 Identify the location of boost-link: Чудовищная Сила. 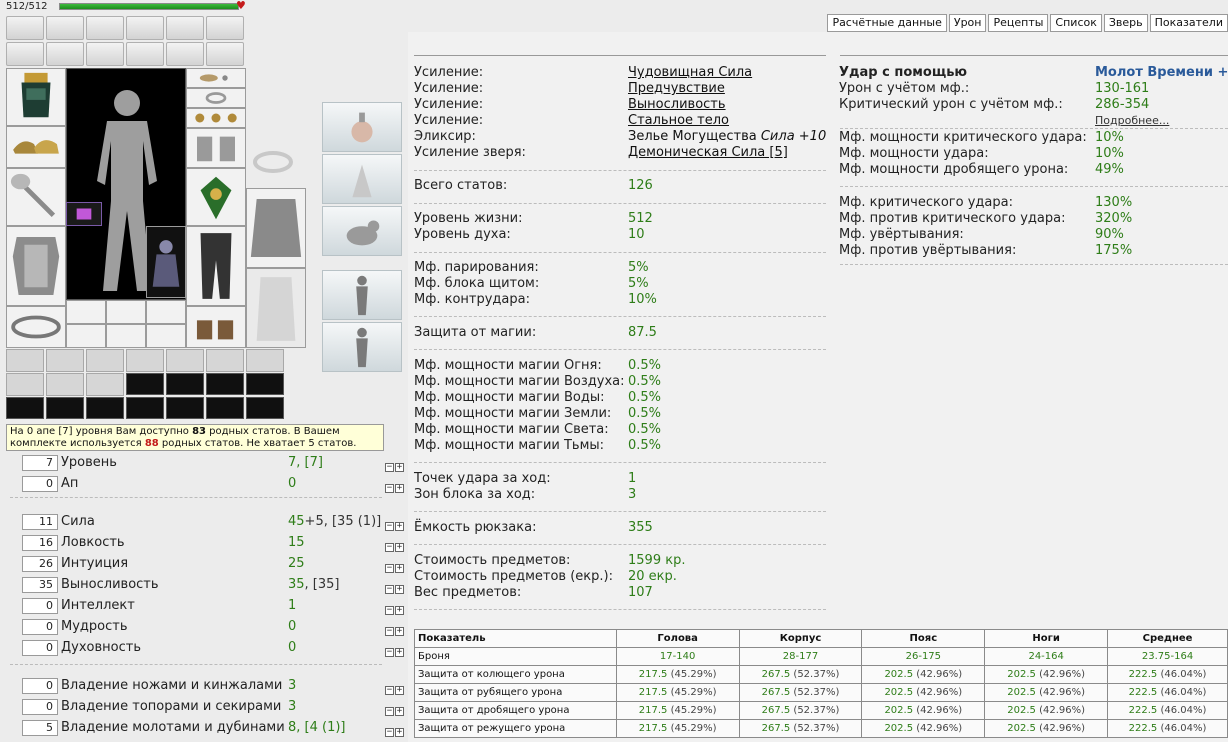
(690, 72).